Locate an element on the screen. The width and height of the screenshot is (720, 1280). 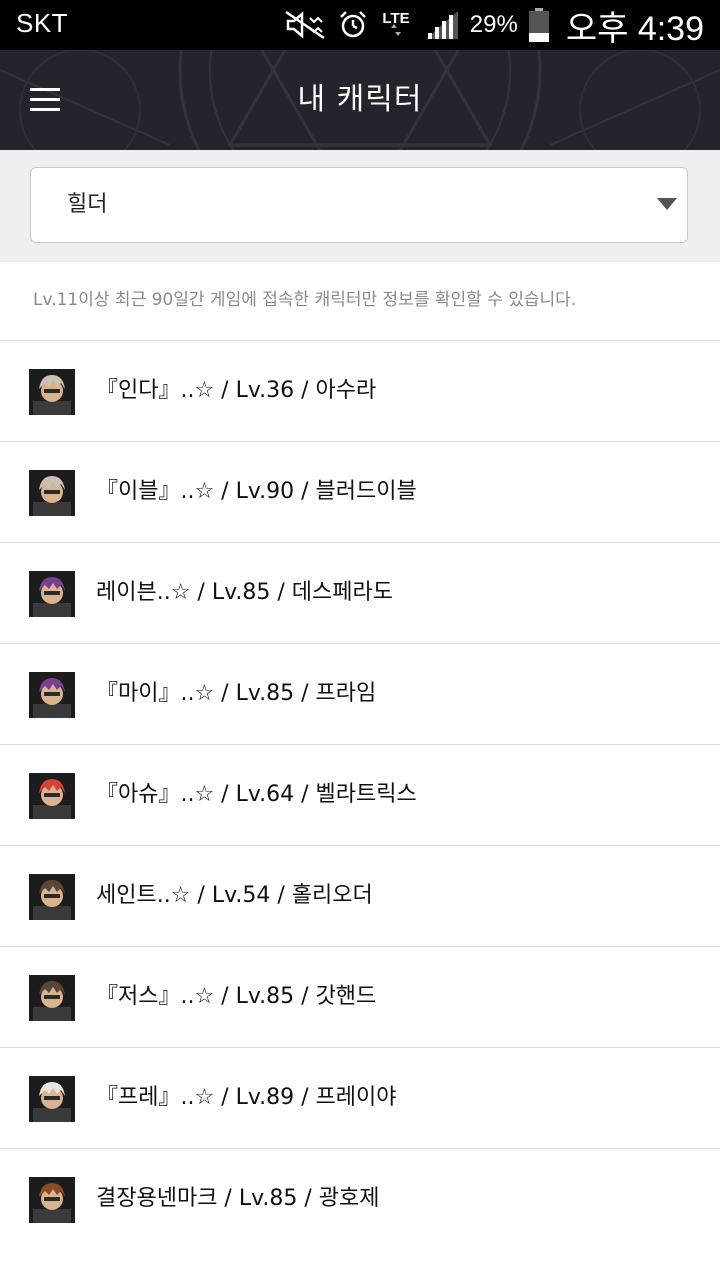
character-info: 세인트..☆ / Lv.54 / 홀리오더 is located at coordinates (234, 895).